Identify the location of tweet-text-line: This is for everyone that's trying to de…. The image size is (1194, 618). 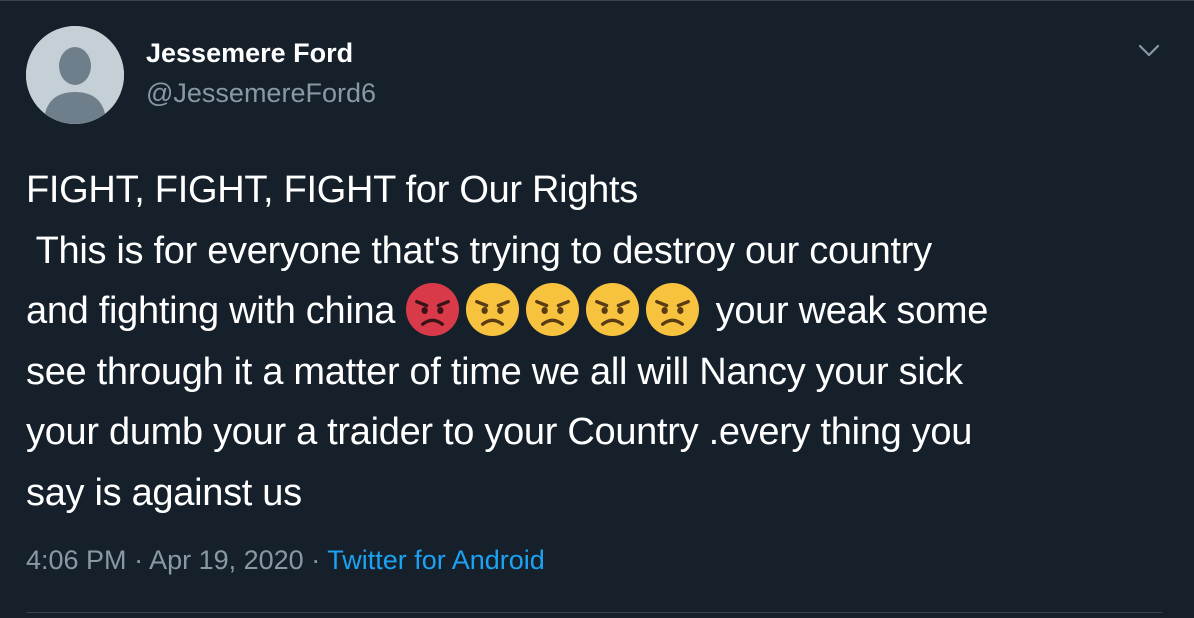
(479, 250).